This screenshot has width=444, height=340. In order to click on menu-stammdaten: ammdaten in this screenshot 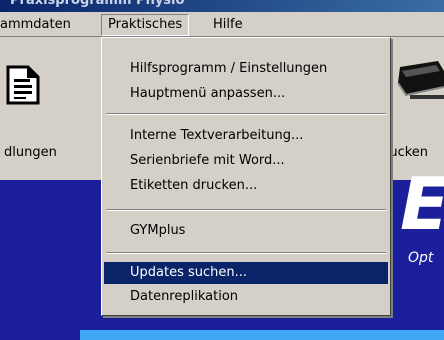, I will do `click(35, 25)`.